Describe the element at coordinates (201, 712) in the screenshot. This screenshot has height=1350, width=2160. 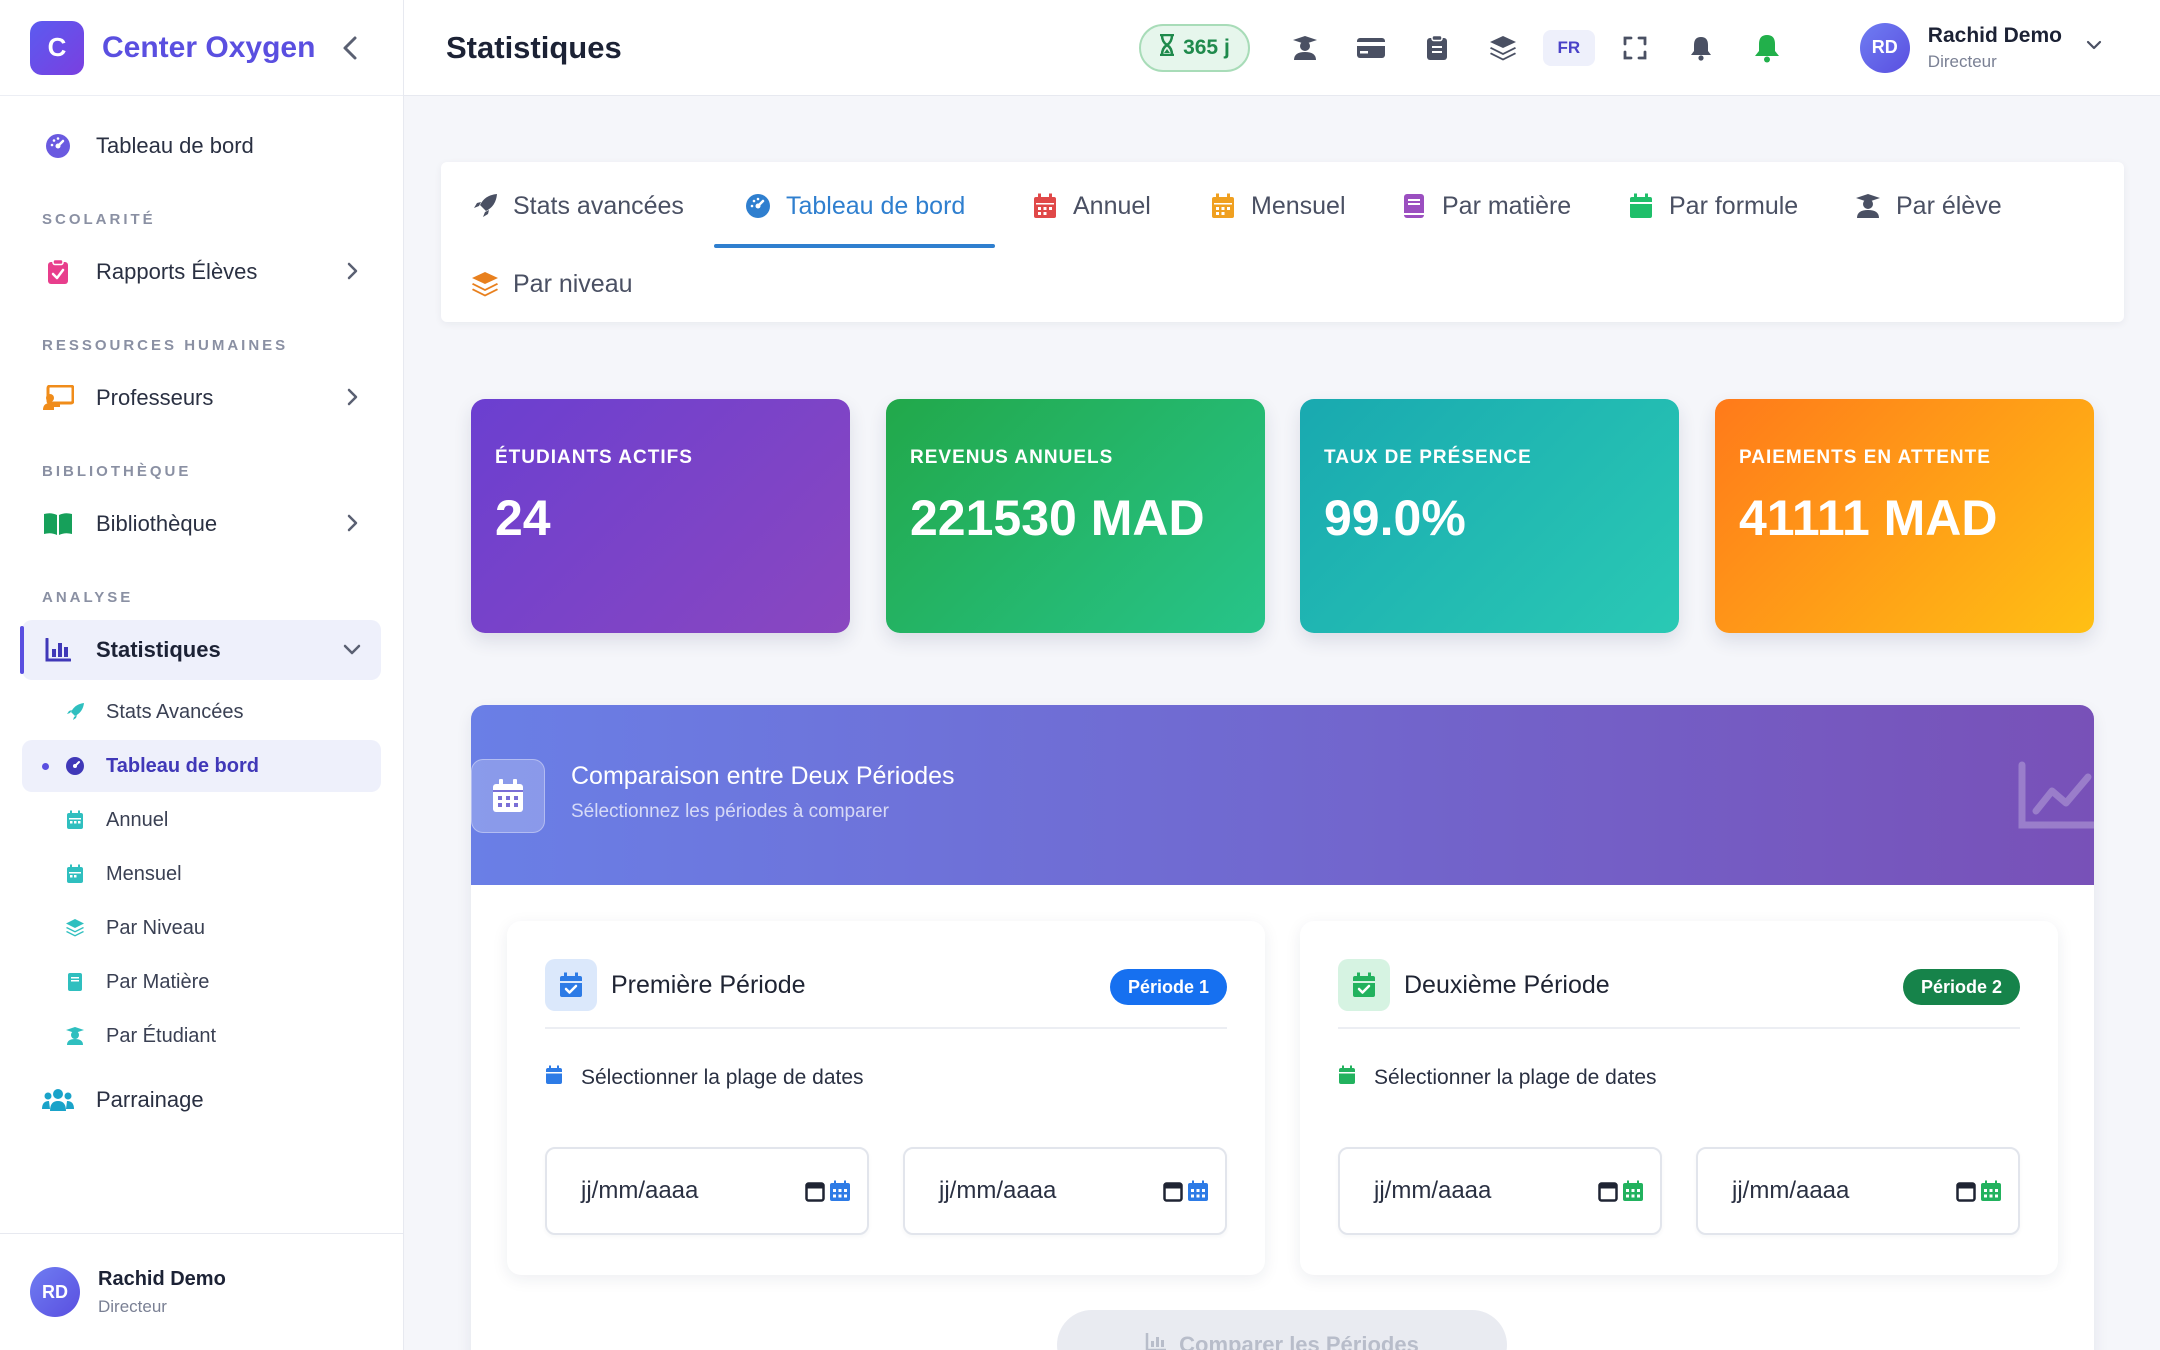
I see `sidebar-subitem-stats-avancees: Stats Avancées` at that location.